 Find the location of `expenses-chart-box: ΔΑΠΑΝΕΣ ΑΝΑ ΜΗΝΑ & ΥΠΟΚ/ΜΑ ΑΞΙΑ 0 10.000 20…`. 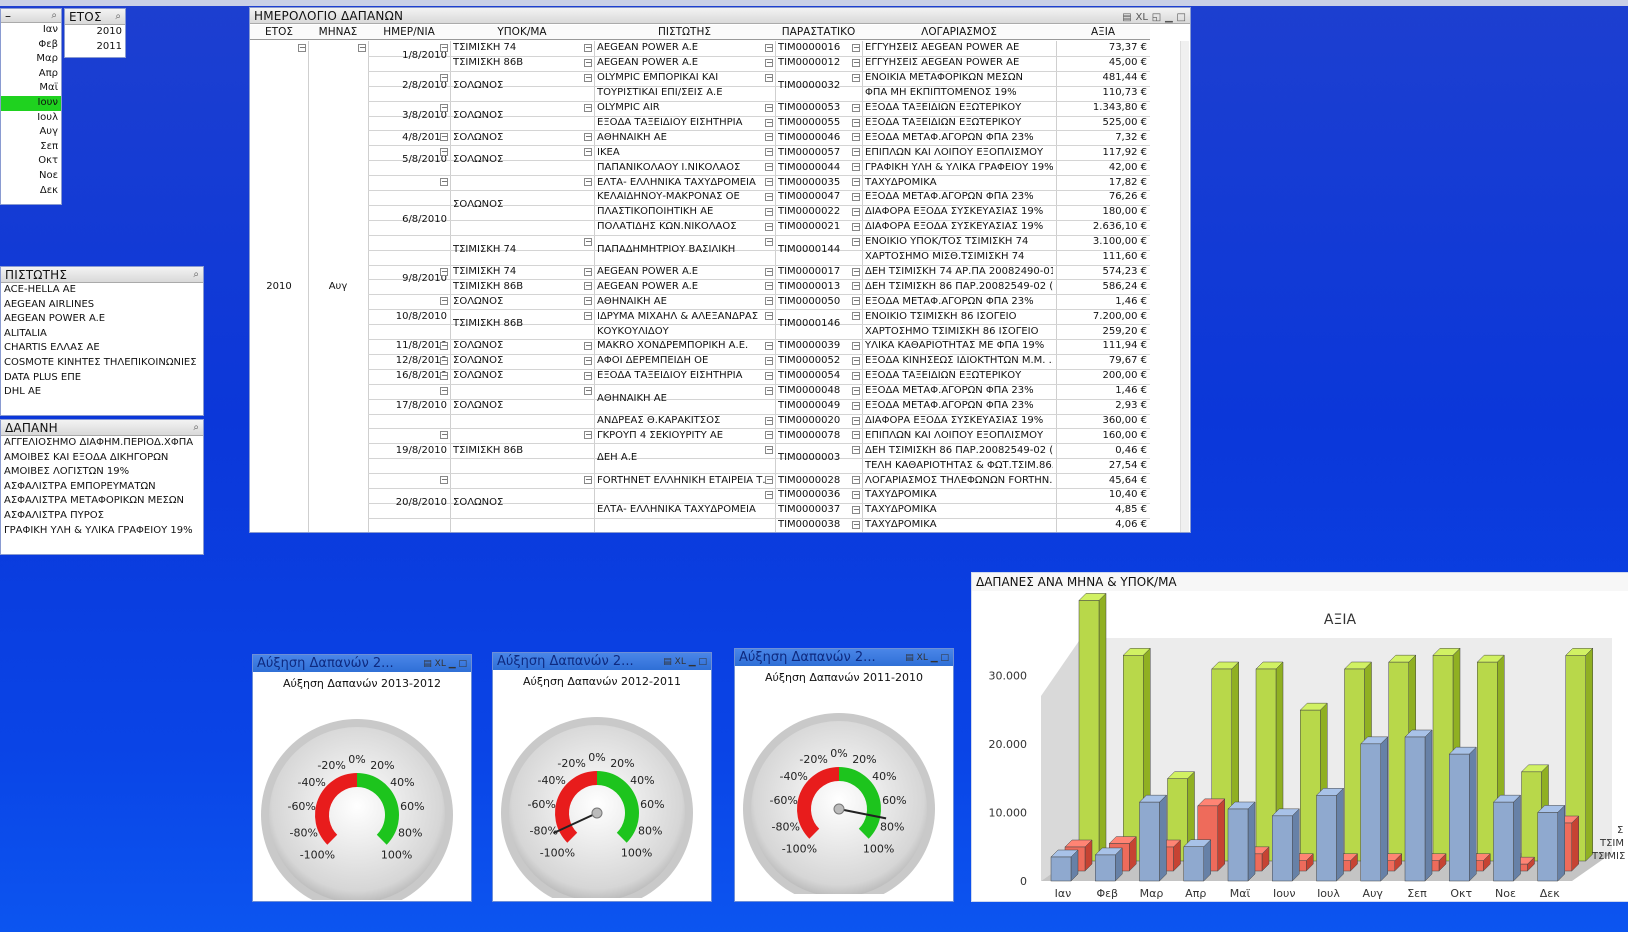

expenses-chart-box: ΔΑΠΑΝΕΣ ΑΝΑ ΜΗΝΑ & ΥΠΟΚ/ΜΑ ΑΞΙΑ 0 10.000 20… is located at coordinates (1299, 743).